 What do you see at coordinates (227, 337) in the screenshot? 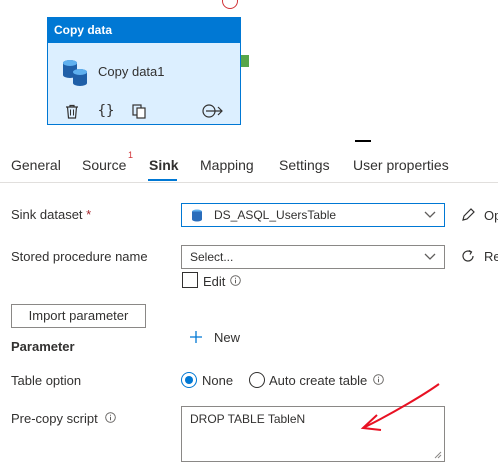
I see `new-parameter-button: New` at bounding box center [227, 337].